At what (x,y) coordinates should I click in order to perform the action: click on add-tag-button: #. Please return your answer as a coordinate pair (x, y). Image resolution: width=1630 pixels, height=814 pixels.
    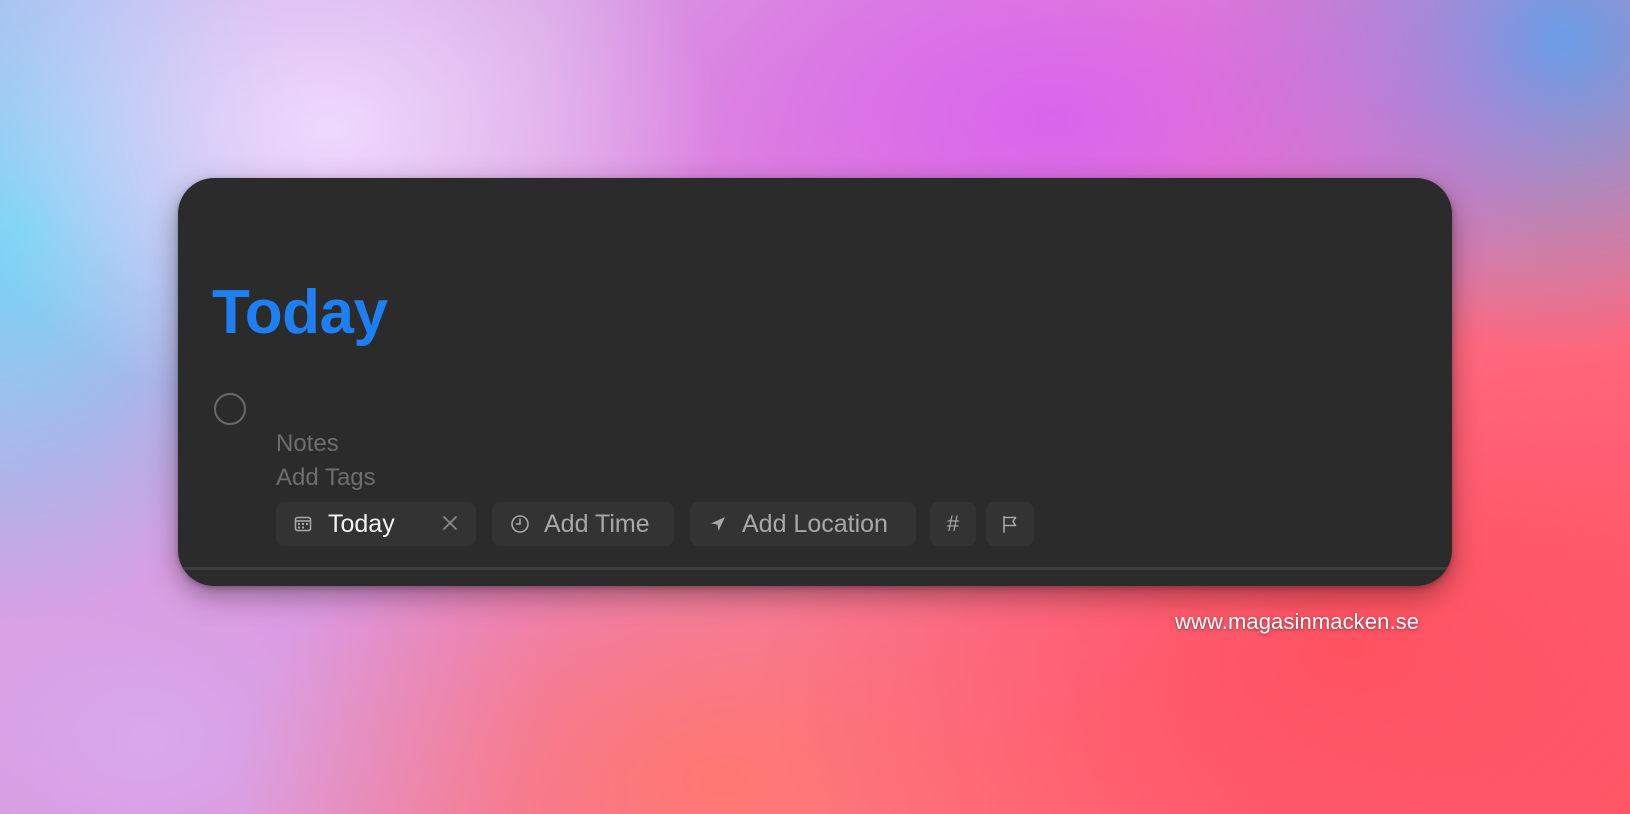
    Looking at the image, I should click on (953, 524).